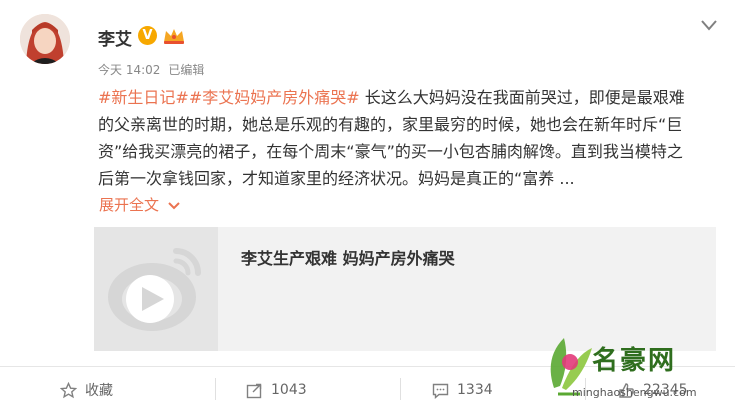 The height and width of the screenshot is (414, 735). What do you see at coordinates (129, 70) in the screenshot?
I see `post-time: 今天 14:02` at bounding box center [129, 70].